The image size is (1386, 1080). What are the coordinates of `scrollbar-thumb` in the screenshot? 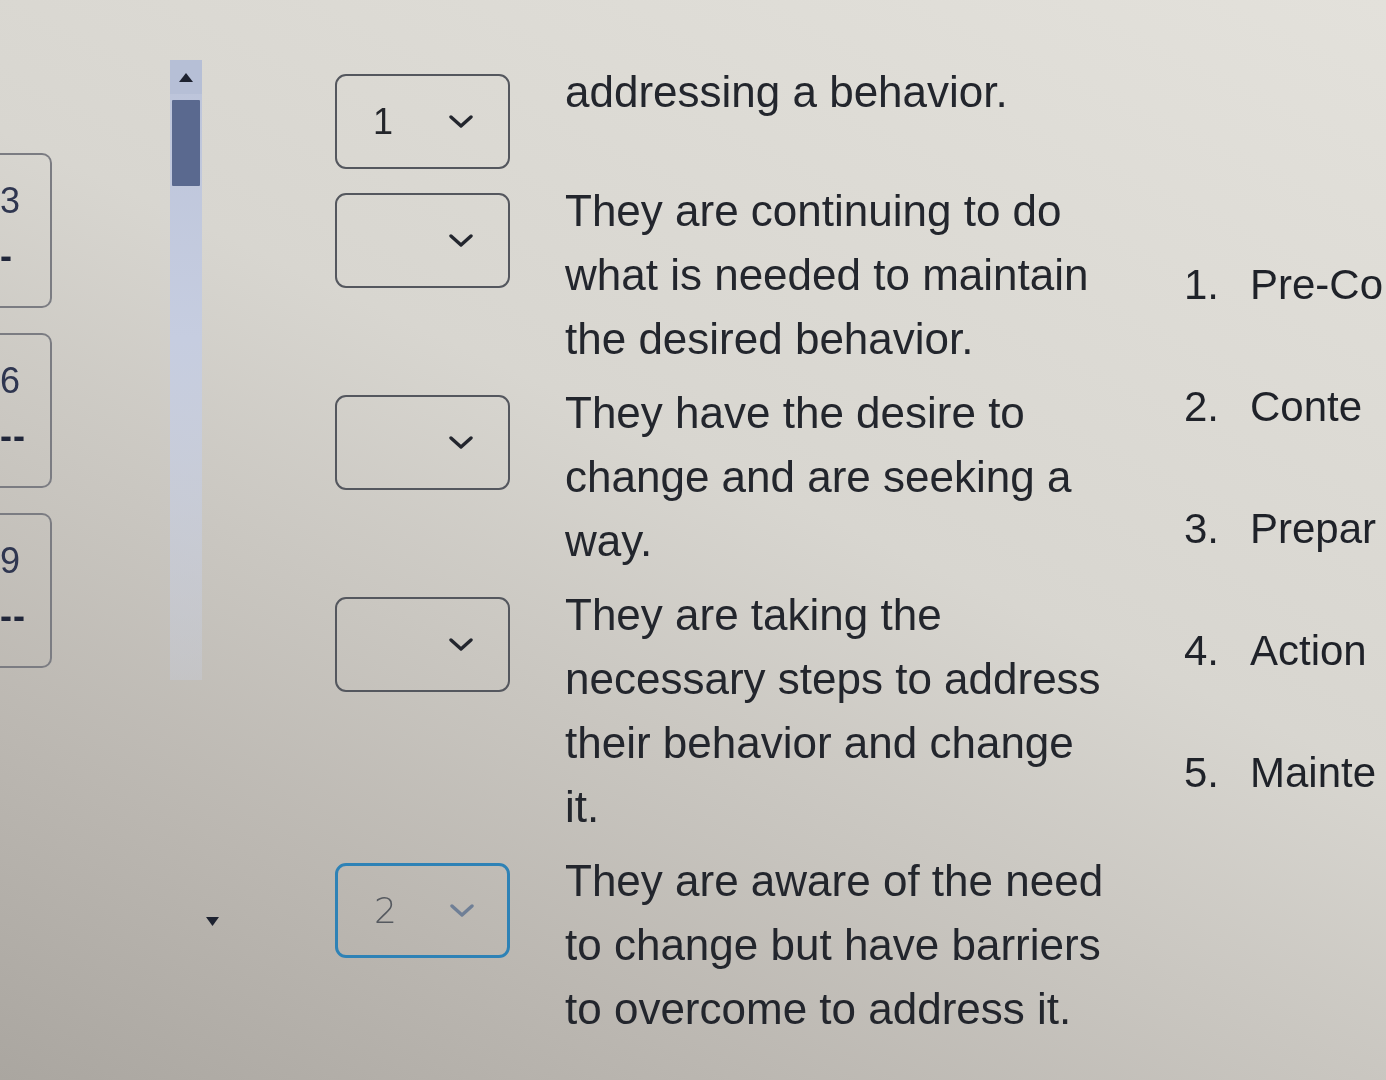 It's located at (186, 143).